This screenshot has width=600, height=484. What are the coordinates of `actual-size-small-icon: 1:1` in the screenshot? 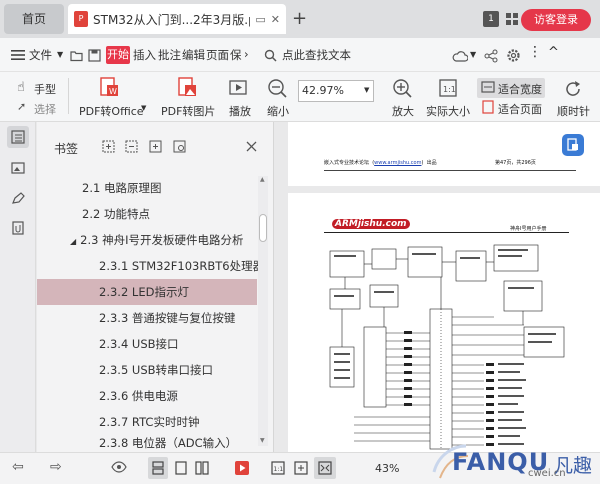 It's located at (278, 468).